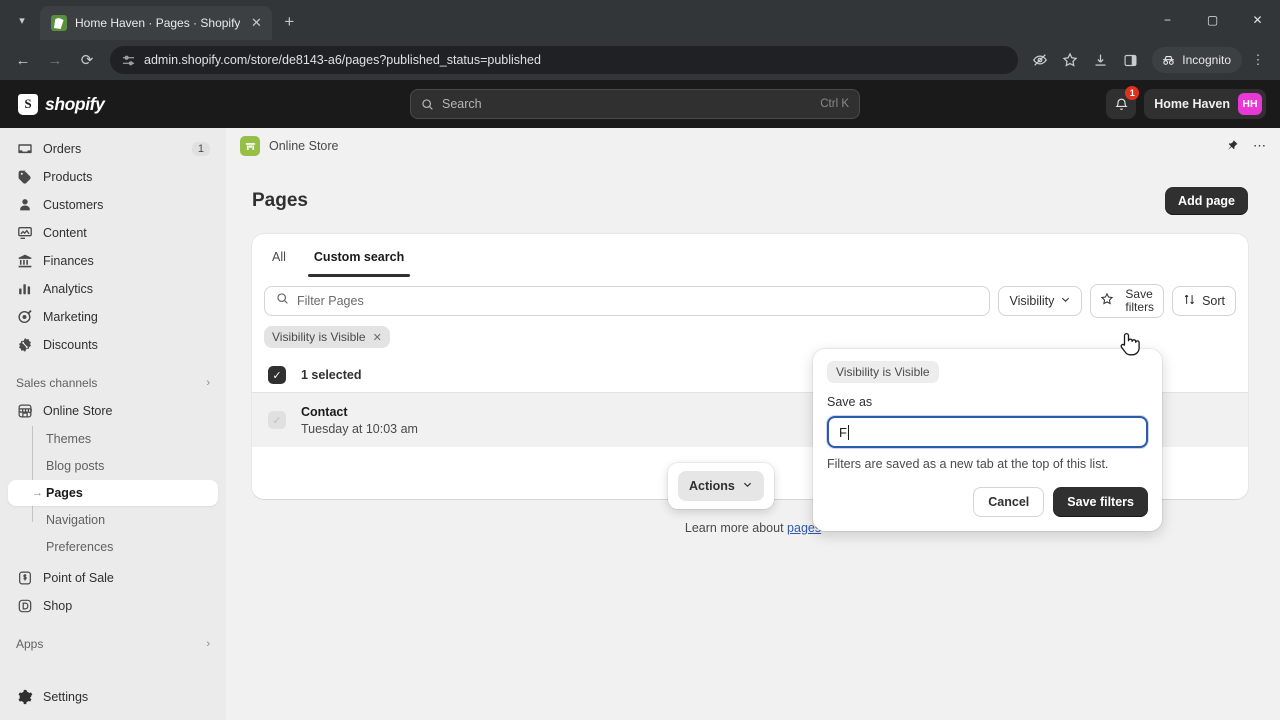 The width and height of the screenshot is (1280, 720). I want to click on sidebar-item-pages: → Pages, so click(113, 493).